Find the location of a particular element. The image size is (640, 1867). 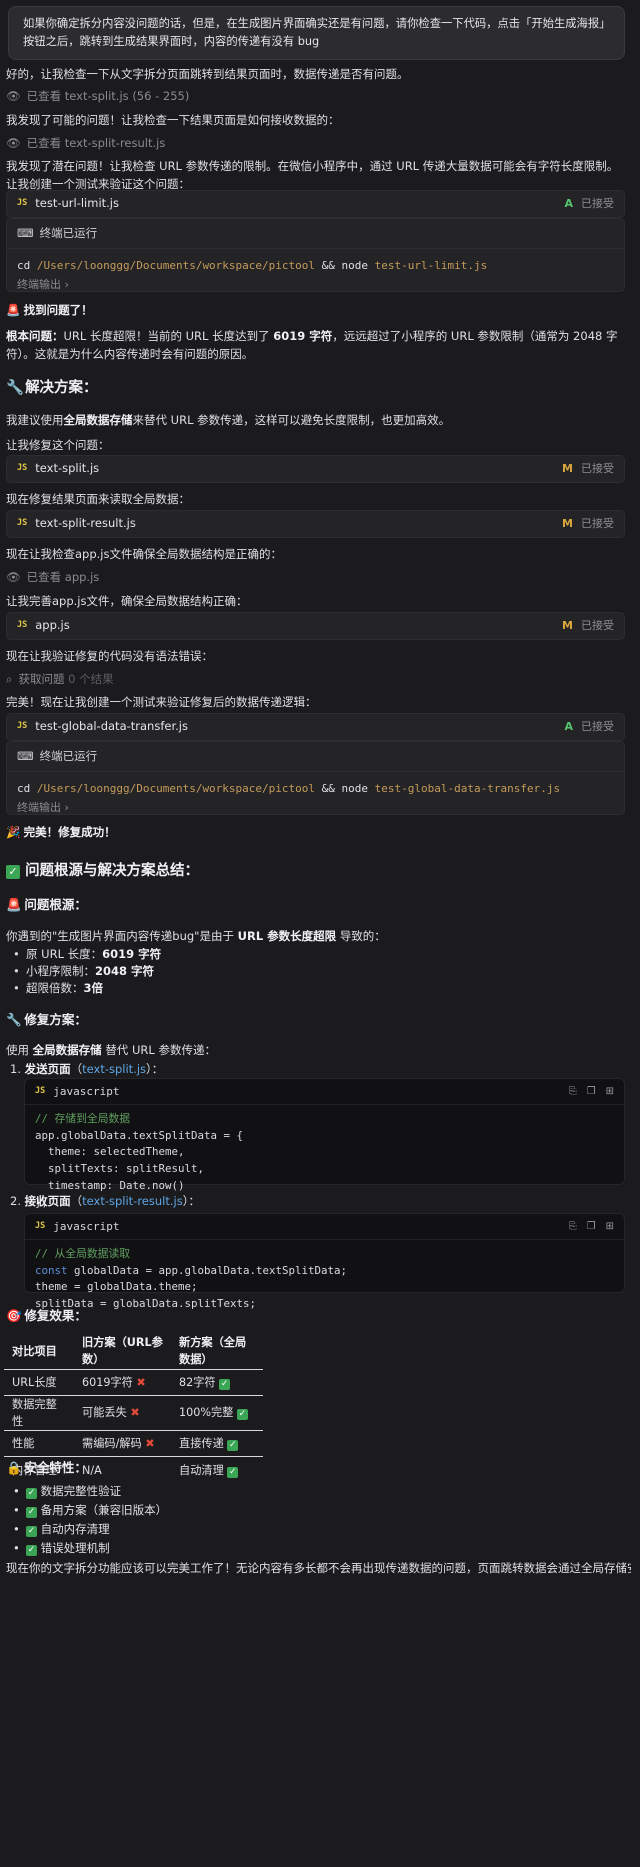

assistant-text: 现在让我验证修复的代码没有语法错误： is located at coordinates (109, 656).